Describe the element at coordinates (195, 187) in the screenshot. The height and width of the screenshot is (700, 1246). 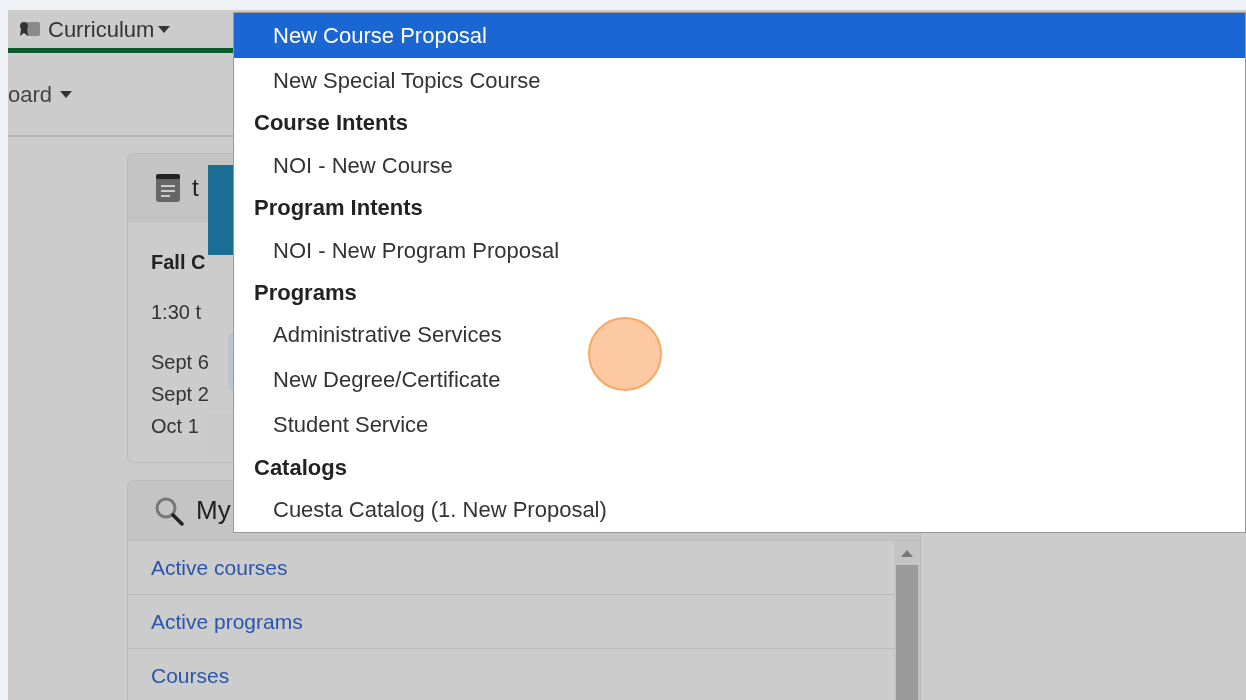
I see `card-title: t` at that location.